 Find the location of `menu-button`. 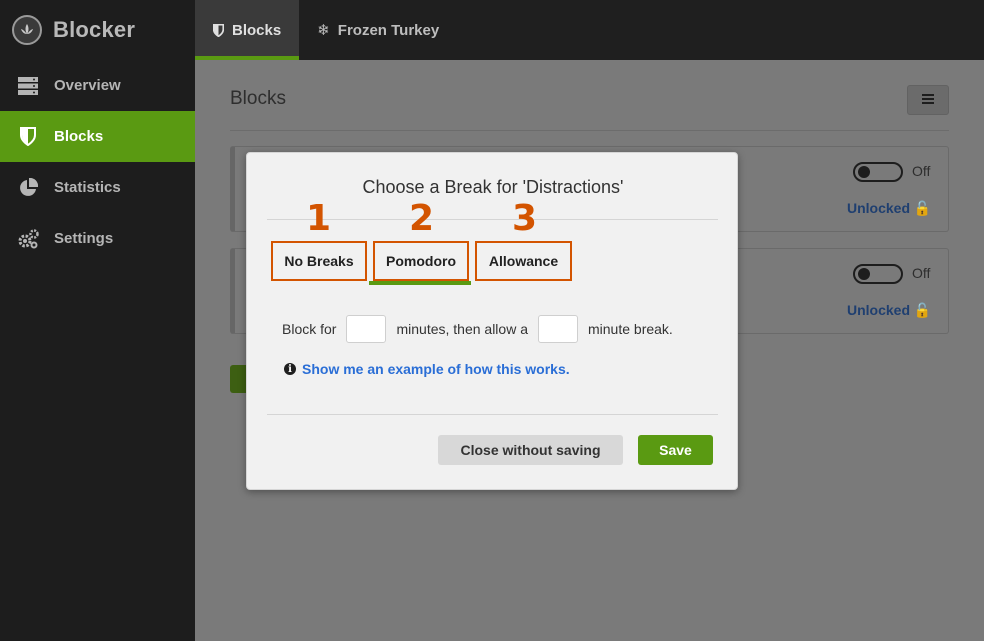

menu-button is located at coordinates (928, 100).